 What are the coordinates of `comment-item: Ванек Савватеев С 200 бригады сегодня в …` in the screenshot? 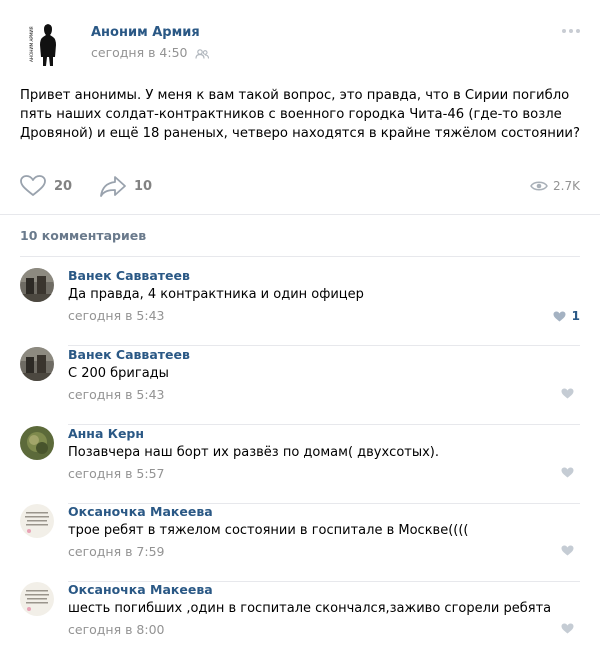 It's located at (300, 386).